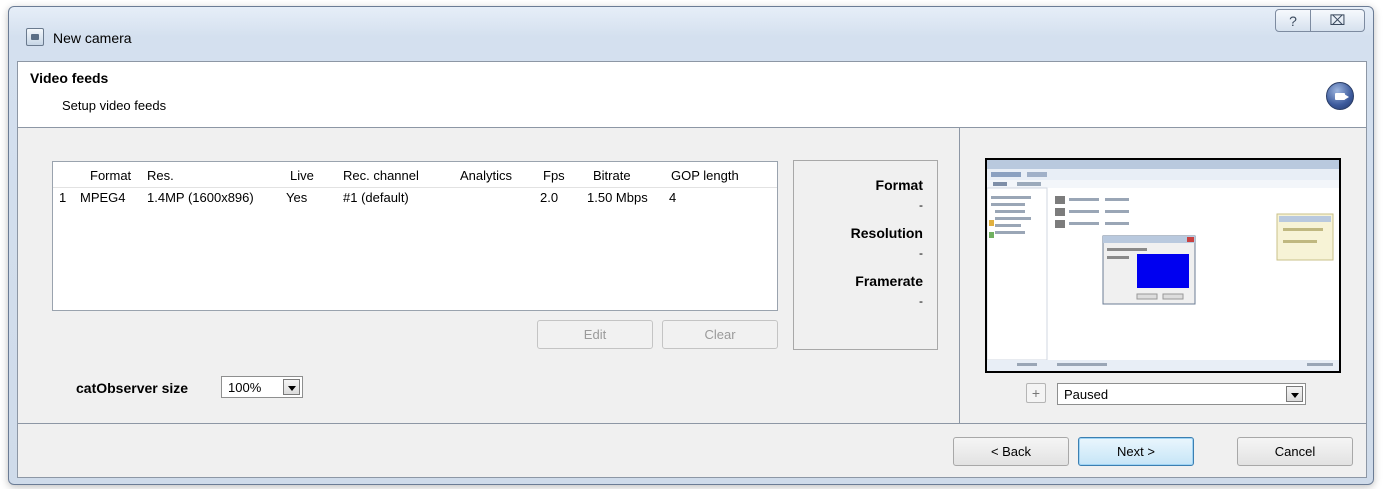 Image resolution: width=1384 pixels, height=489 pixels. Describe the element at coordinates (69, 78) in the screenshot. I see `page-title: Video feeds` at that location.